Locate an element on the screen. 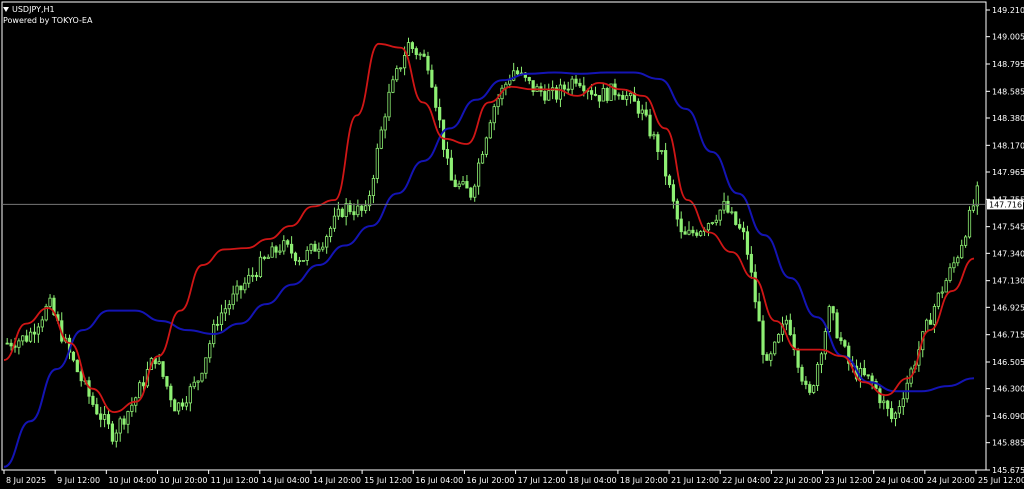 This screenshot has height=489, width=1024. y-tick-label: 148.585 is located at coordinates (1008, 91).